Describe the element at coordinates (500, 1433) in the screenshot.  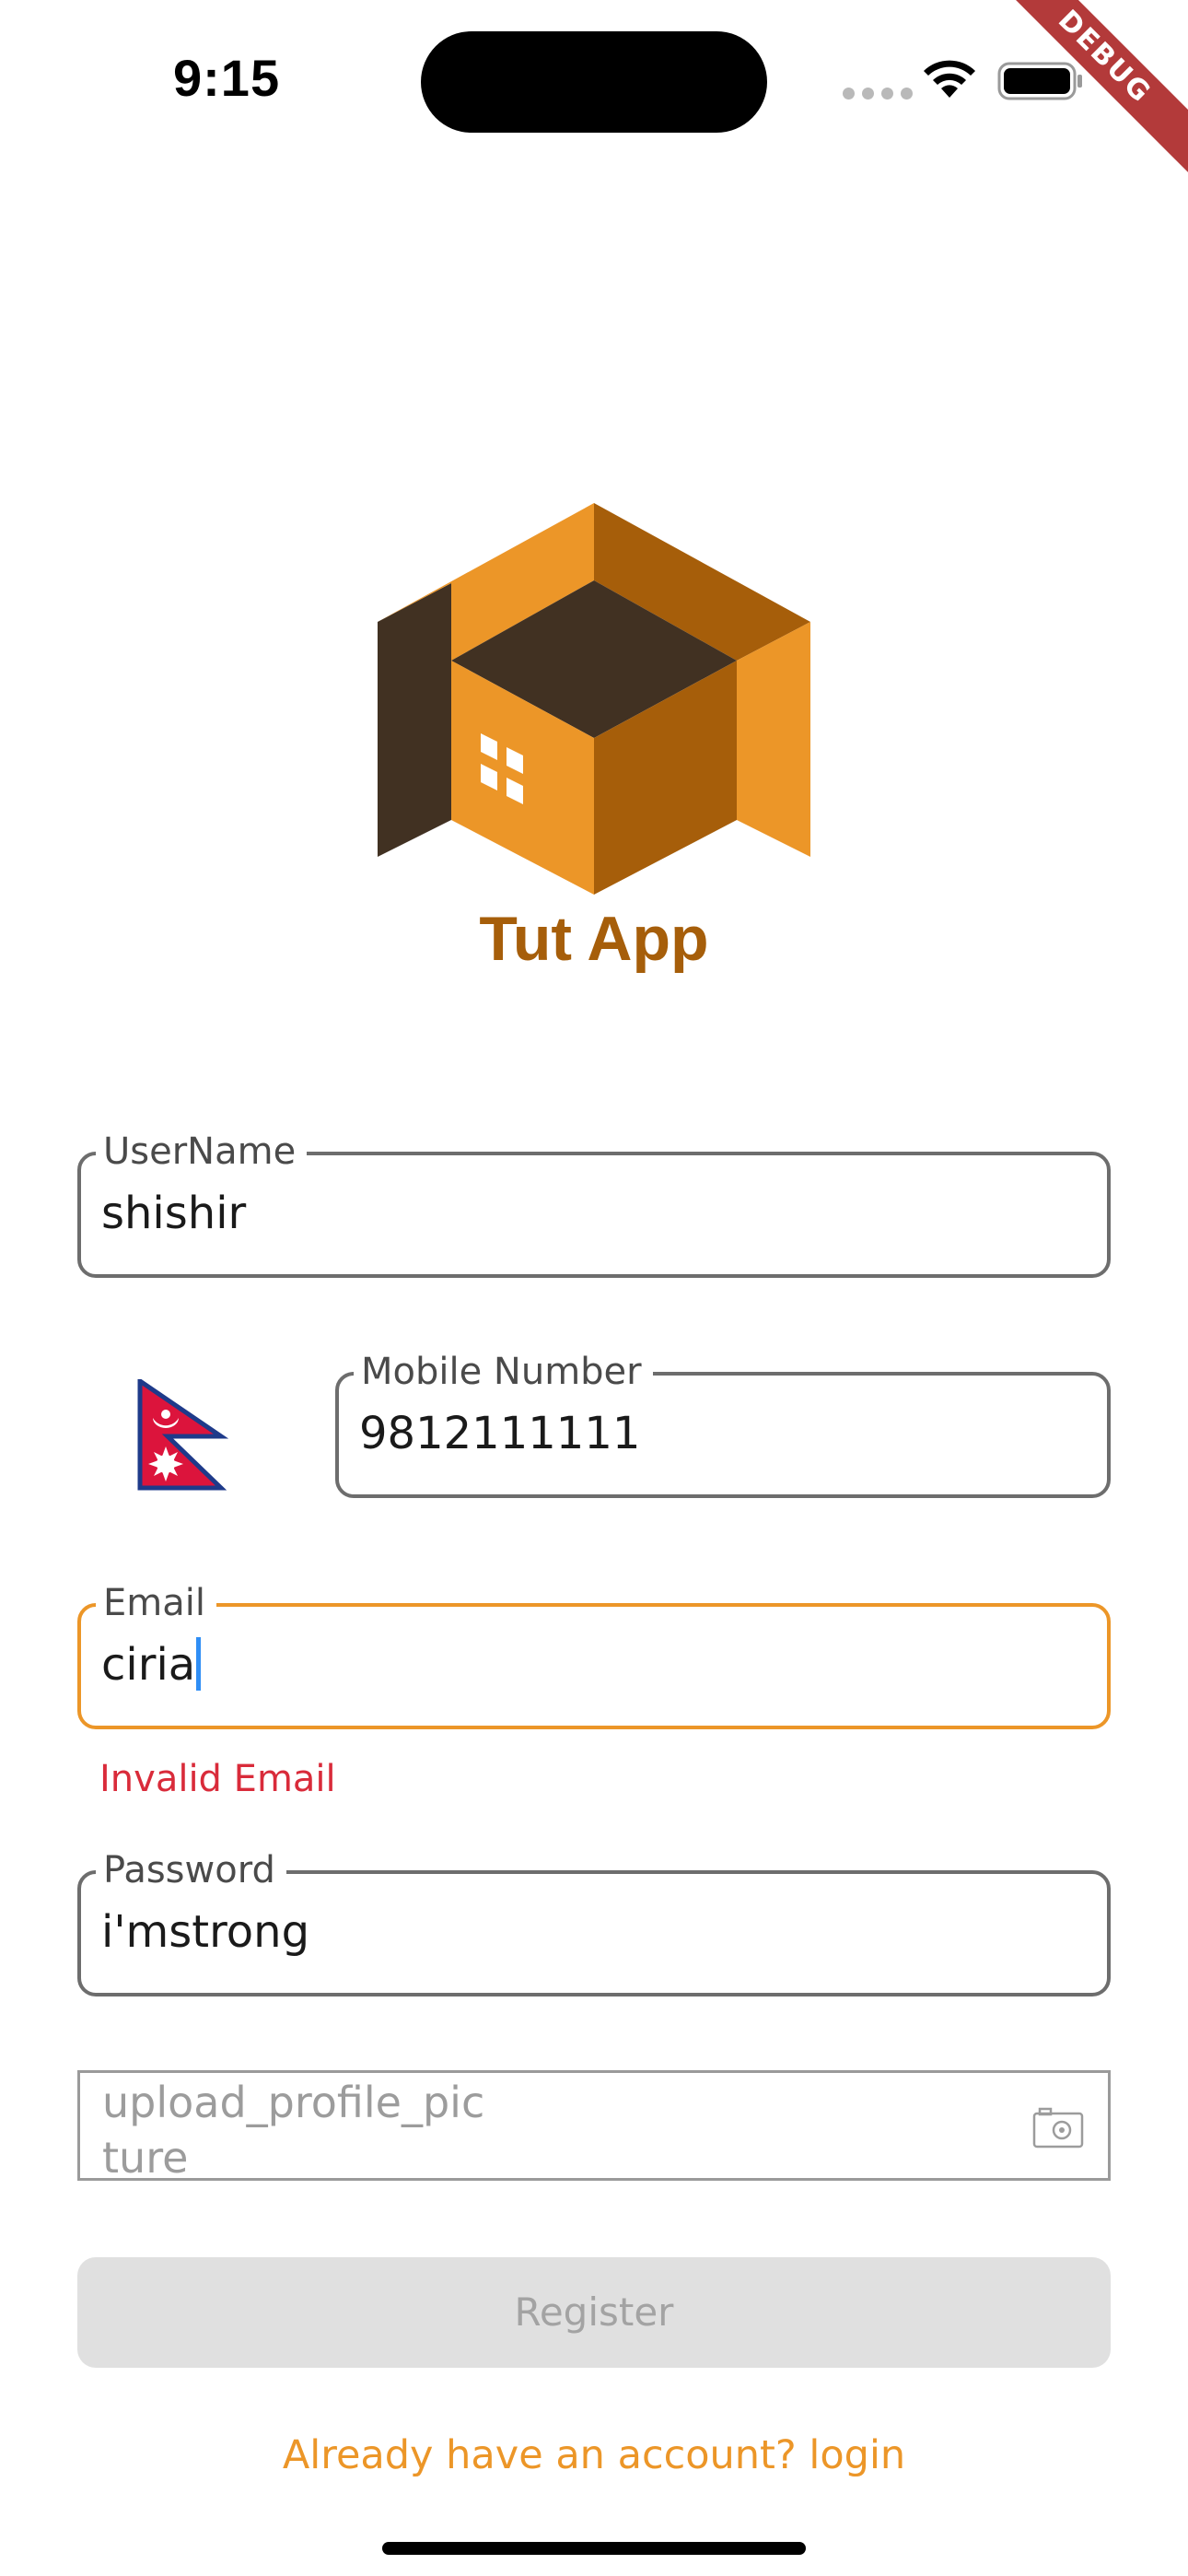
I see `mobile-number-value: 9812111111` at that location.